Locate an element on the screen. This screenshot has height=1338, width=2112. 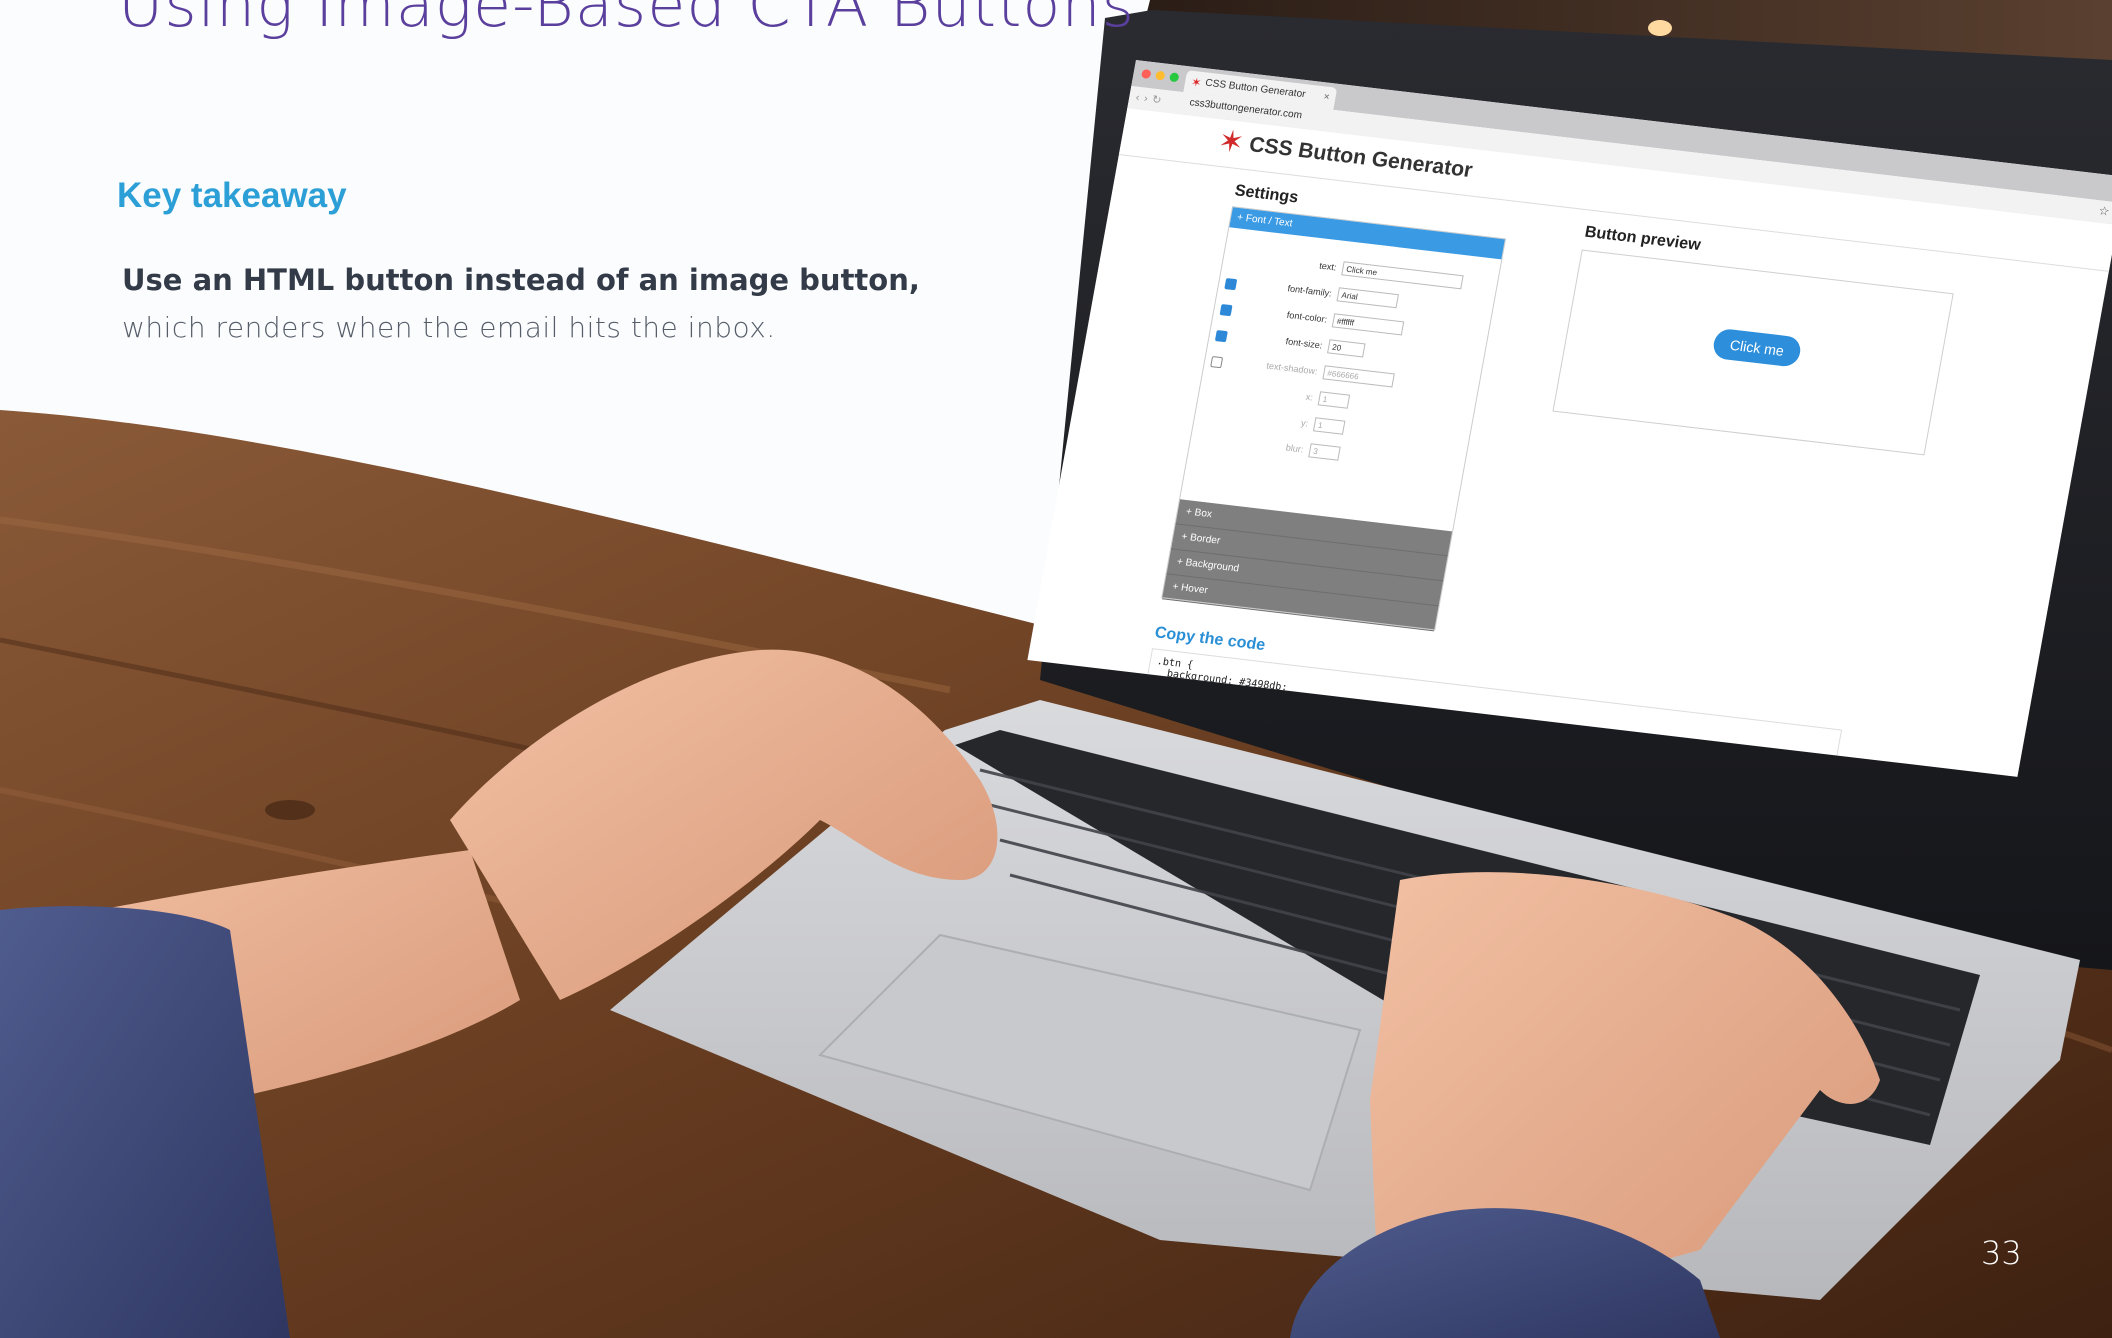
maximize-window-icon is located at coordinates (1174, 77).